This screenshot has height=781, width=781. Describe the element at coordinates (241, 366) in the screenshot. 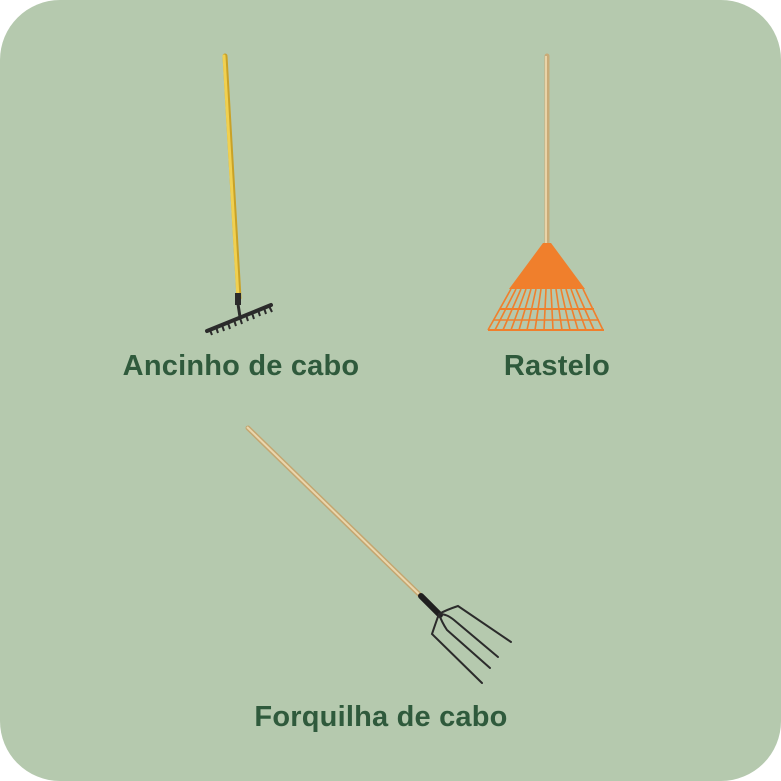

I see `tool-label-ancinho: Ancinho de cabo` at that location.